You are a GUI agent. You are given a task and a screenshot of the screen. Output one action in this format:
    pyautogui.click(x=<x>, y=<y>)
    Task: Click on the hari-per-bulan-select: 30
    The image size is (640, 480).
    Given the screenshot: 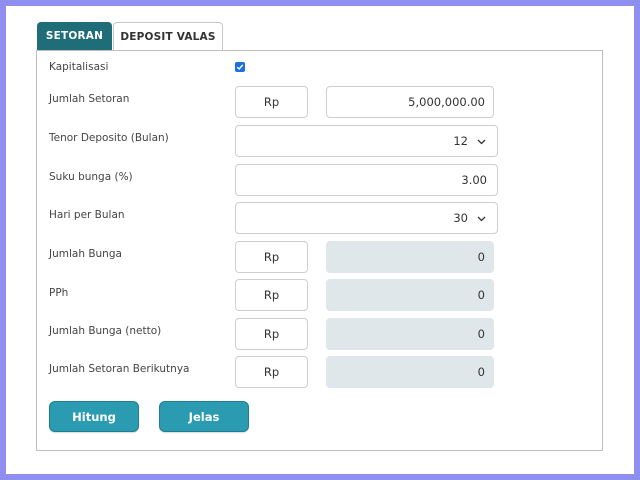 What is the action you would take?
    pyautogui.click(x=366, y=218)
    